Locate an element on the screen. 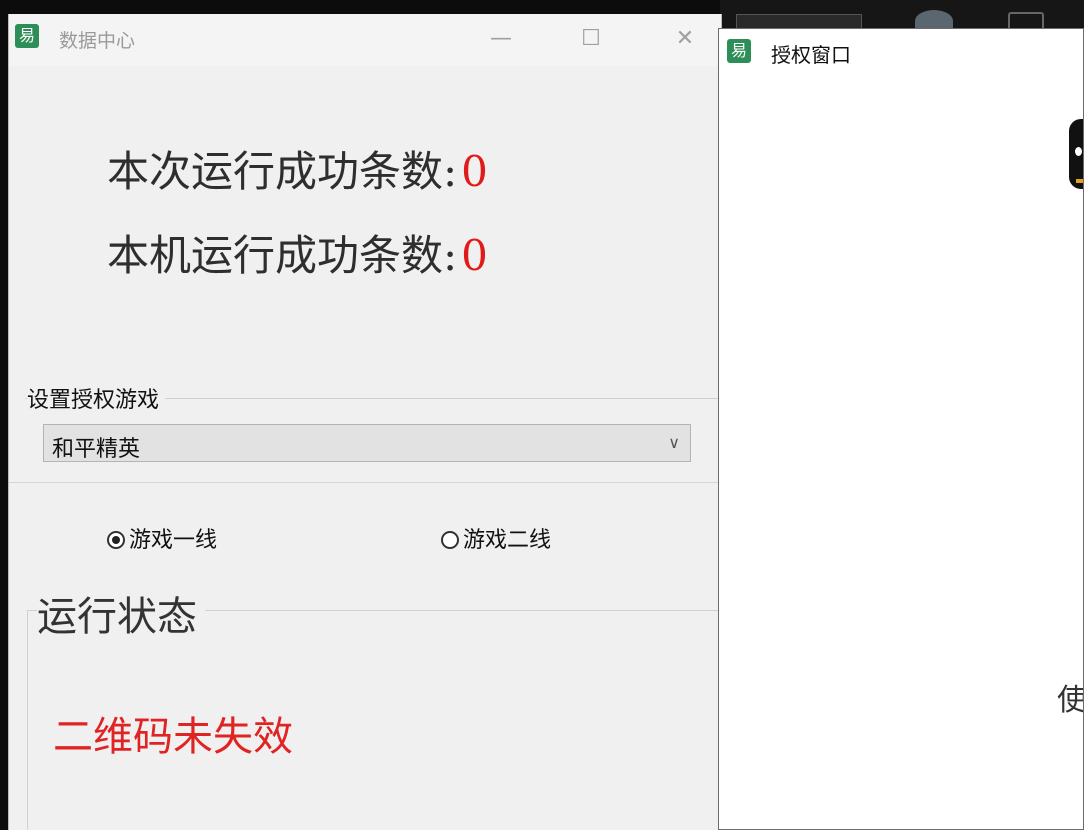  current-run-count-label: 本次运行成功条数: is located at coordinates (282, 171).